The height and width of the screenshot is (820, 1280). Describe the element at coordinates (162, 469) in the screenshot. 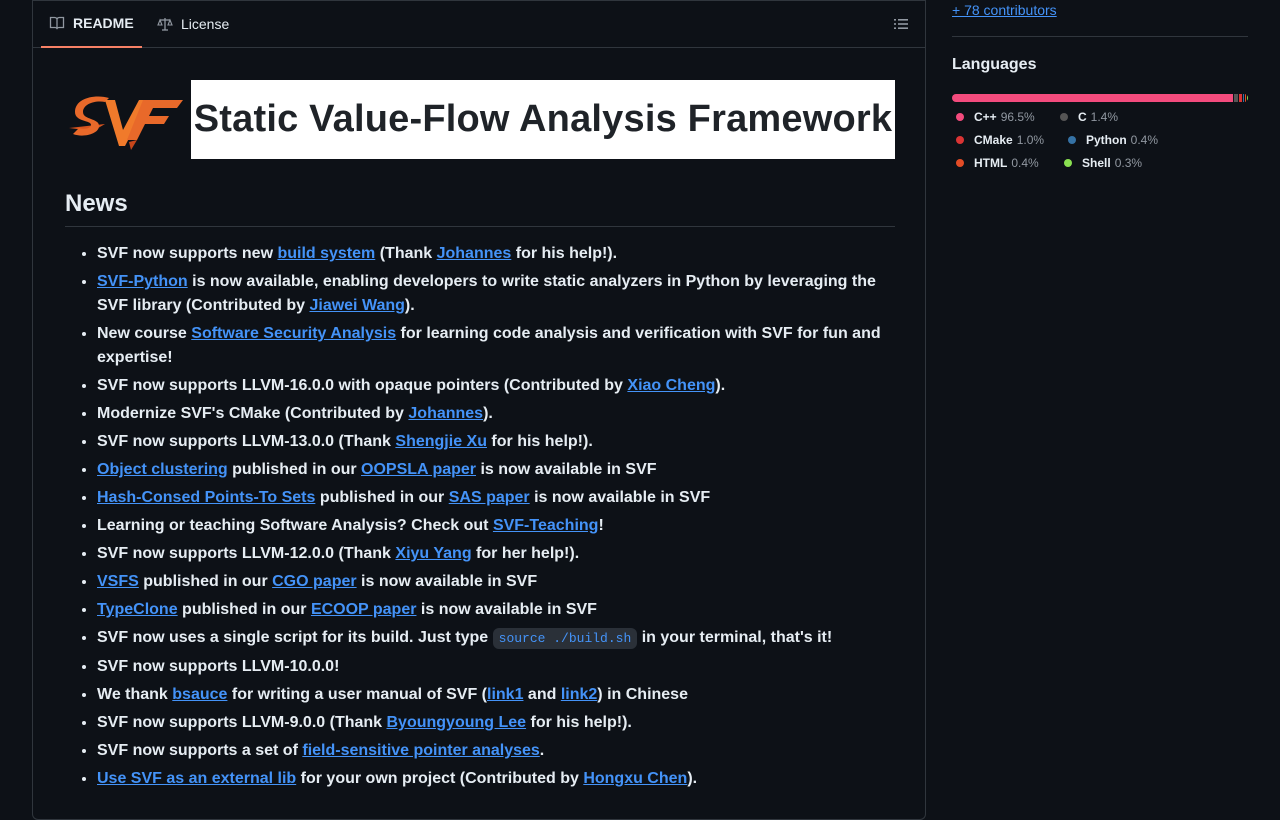

I see `news-link: Object clustering` at that location.